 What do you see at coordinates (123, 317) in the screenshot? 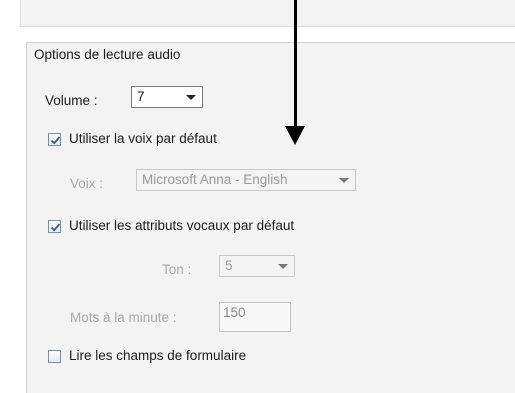
I see `words-per-minute-label: Mots à la minute :` at bounding box center [123, 317].